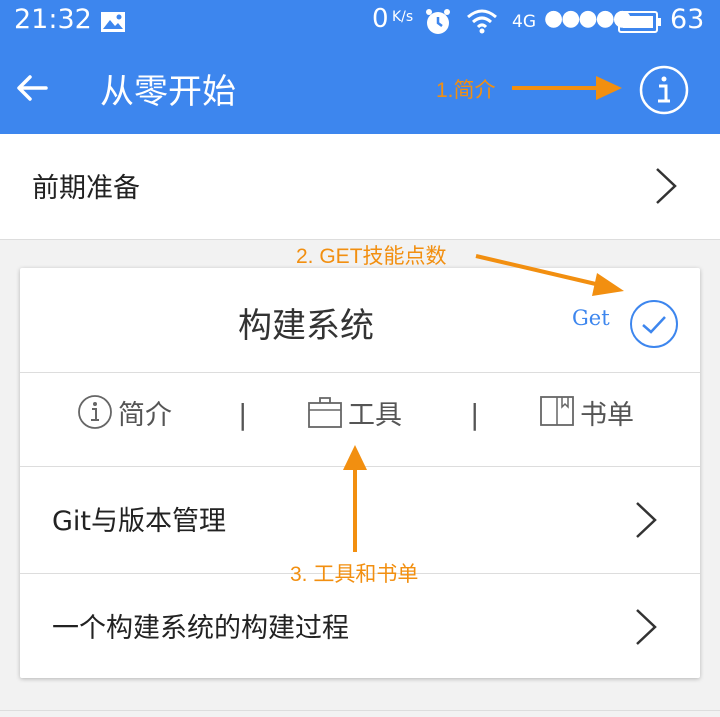 The width and height of the screenshot is (720, 717). Describe the element at coordinates (360, 626) in the screenshot. I see `list-item: 一个构建系统的构建过程` at that location.